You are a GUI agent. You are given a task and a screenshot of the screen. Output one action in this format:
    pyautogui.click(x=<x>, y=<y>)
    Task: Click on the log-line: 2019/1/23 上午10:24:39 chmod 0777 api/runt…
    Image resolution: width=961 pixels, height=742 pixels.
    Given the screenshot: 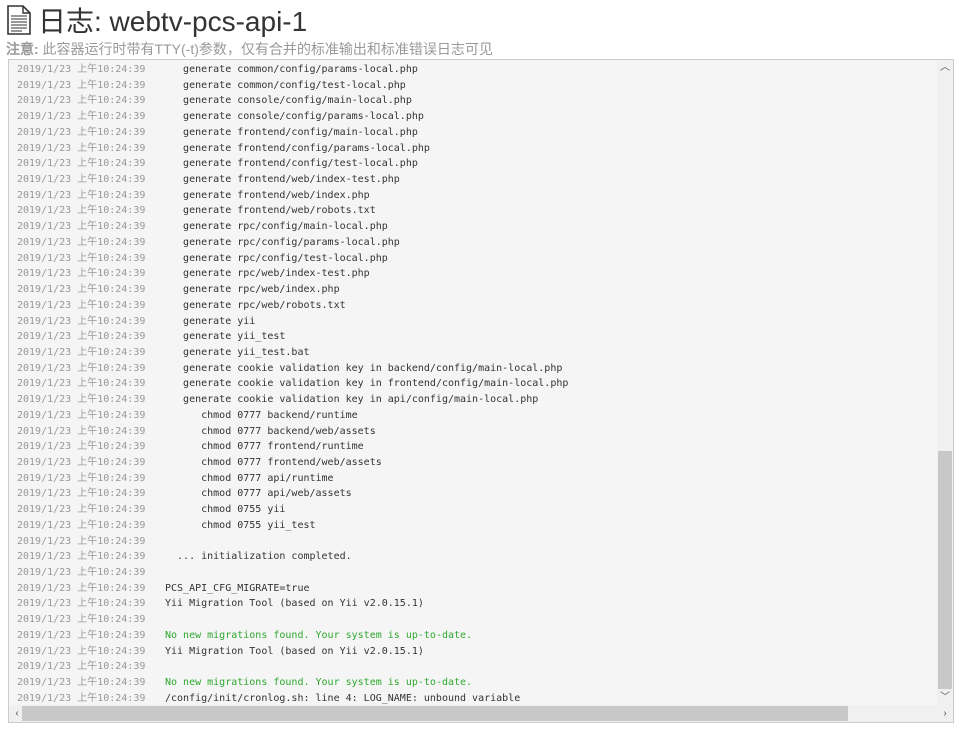 What is the action you would take?
    pyautogui.click(x=292, y=479)
    